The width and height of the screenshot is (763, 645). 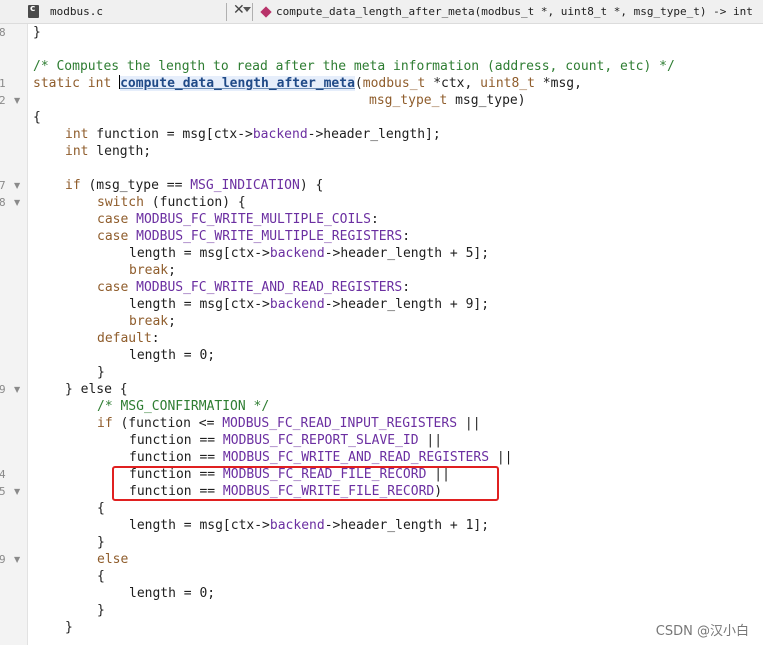 What do you see at coordinates (194, 185) in the screenshot?
I see `code-line: if (msg_type == MSG_INDICATION) {` at bounding box center [194, 185].